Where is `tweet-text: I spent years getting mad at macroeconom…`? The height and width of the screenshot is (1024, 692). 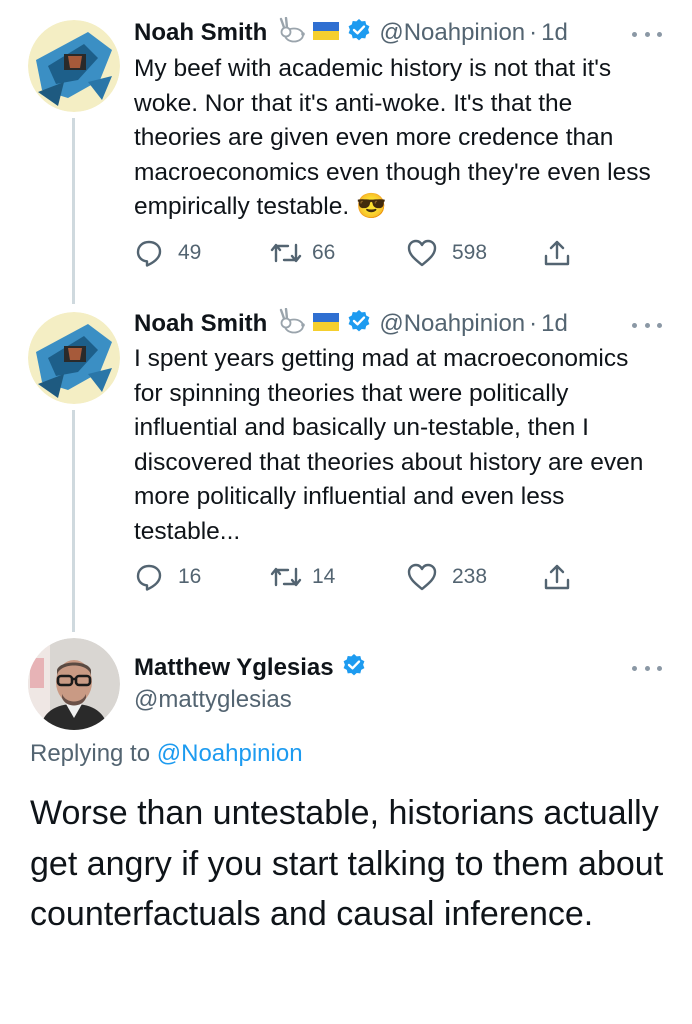
tweet-text: I spent years getting mad at macroeconom… is located at coordinates (392, 445).